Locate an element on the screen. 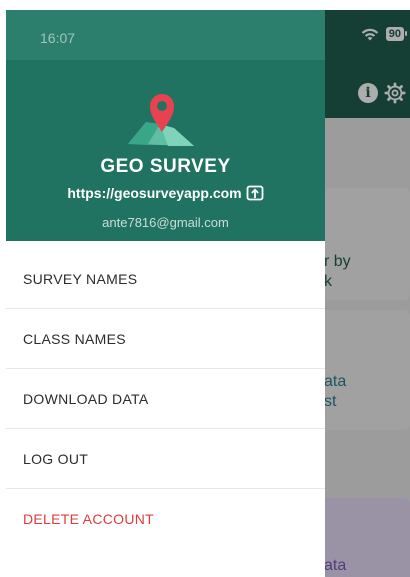  app-url: https://geosurveyapp.com is located at coordinates (154, 193).